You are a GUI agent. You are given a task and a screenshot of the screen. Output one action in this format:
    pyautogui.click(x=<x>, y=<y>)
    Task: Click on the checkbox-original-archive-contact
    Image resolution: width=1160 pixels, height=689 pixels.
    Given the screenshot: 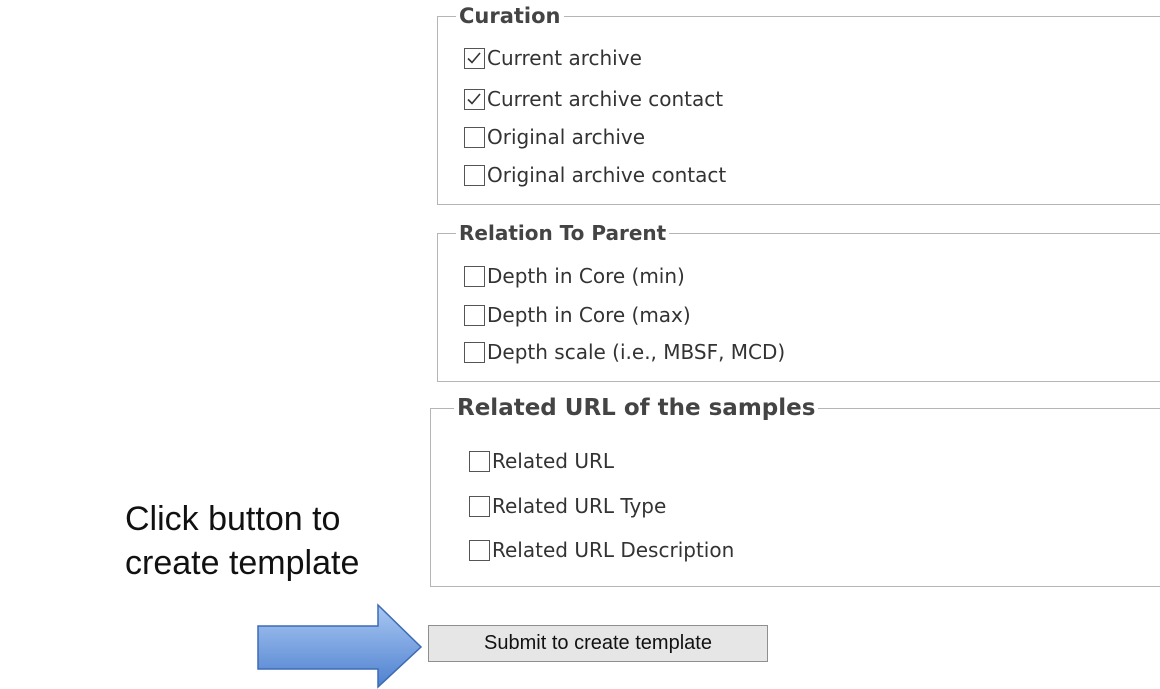 What is the action you would take?
    pyautogui.click(x=474, y=175)
    